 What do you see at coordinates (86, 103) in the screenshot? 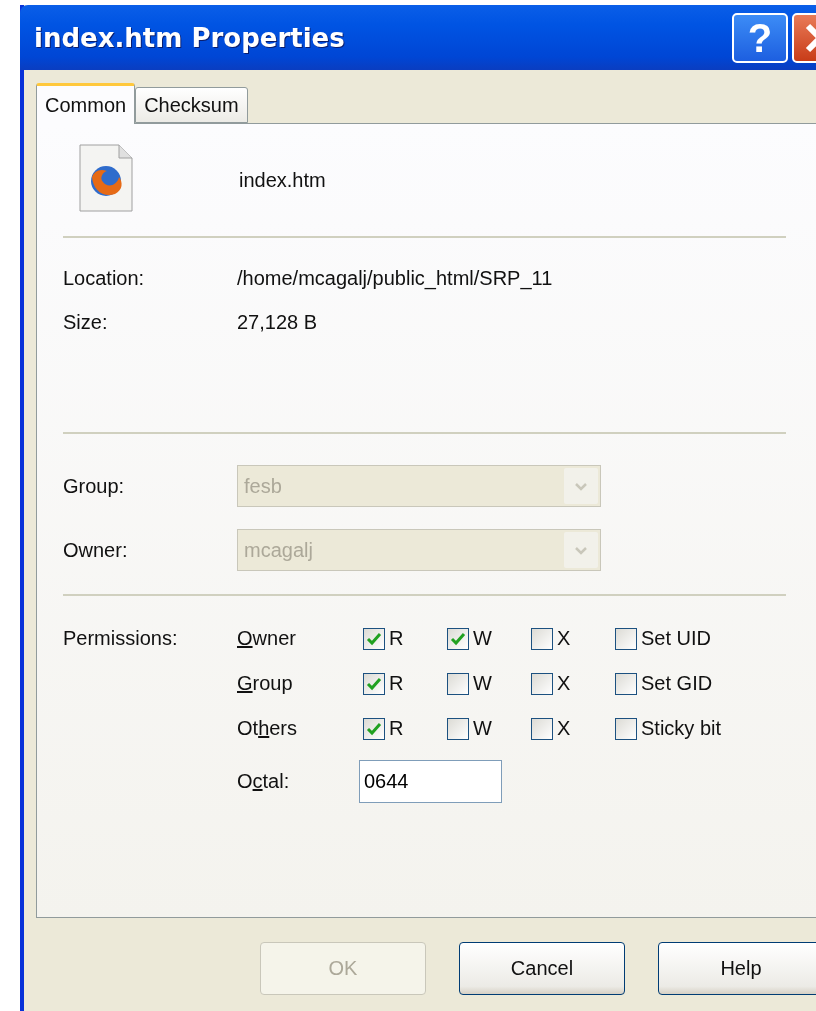
I see `tab: Common` at bounding box center [86, 103].